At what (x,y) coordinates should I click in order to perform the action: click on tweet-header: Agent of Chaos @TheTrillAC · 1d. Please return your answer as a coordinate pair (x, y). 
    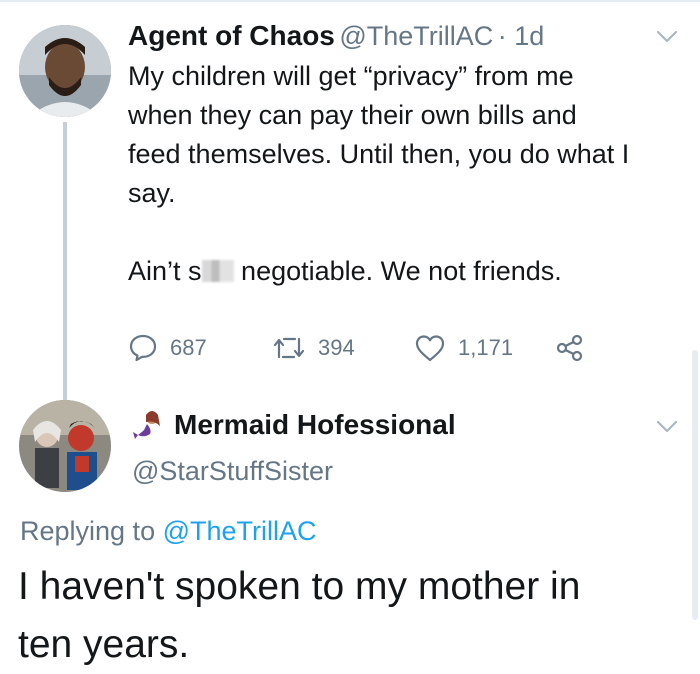
    Looking at the image, I should click on (336, 36).